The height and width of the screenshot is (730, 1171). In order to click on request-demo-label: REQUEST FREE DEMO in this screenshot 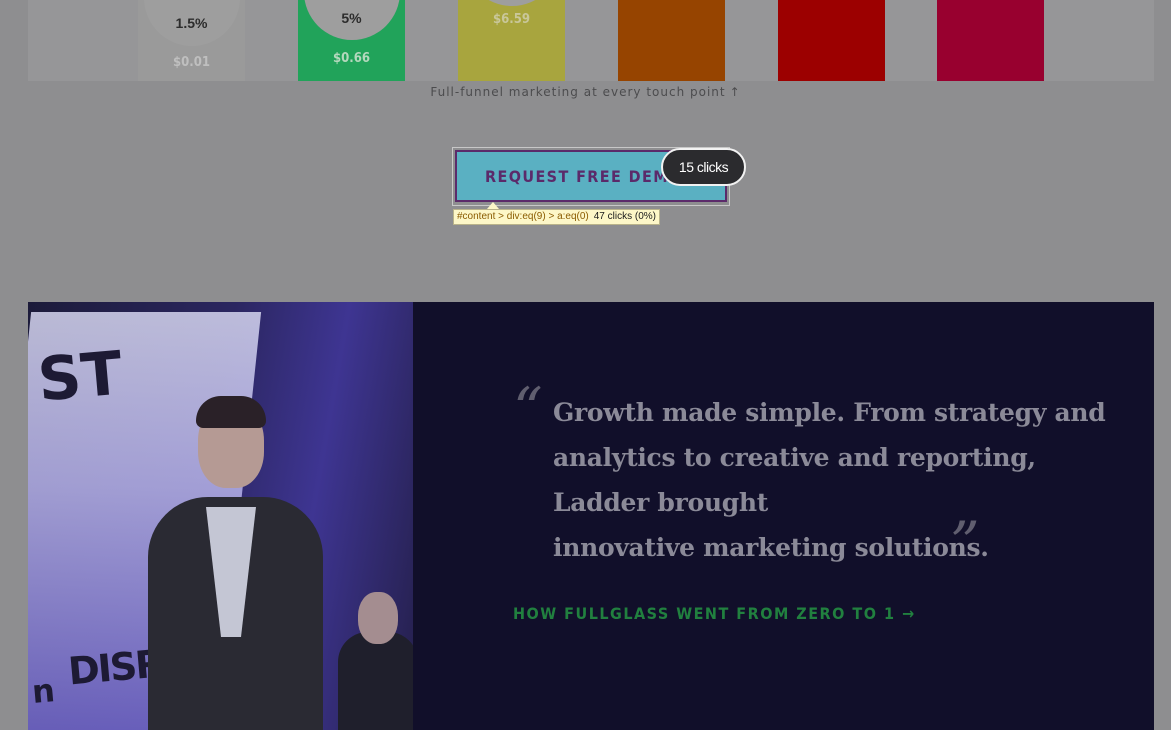, I will do `click(584, 176)`.